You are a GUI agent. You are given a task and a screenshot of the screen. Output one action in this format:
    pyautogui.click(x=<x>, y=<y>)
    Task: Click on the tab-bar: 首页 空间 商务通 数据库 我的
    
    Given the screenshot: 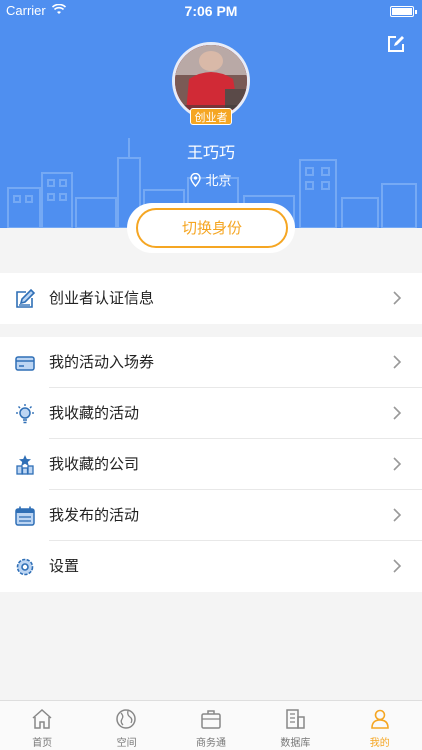 What is the action you would take?
    pyautogui.click(x=211, y=725)
    